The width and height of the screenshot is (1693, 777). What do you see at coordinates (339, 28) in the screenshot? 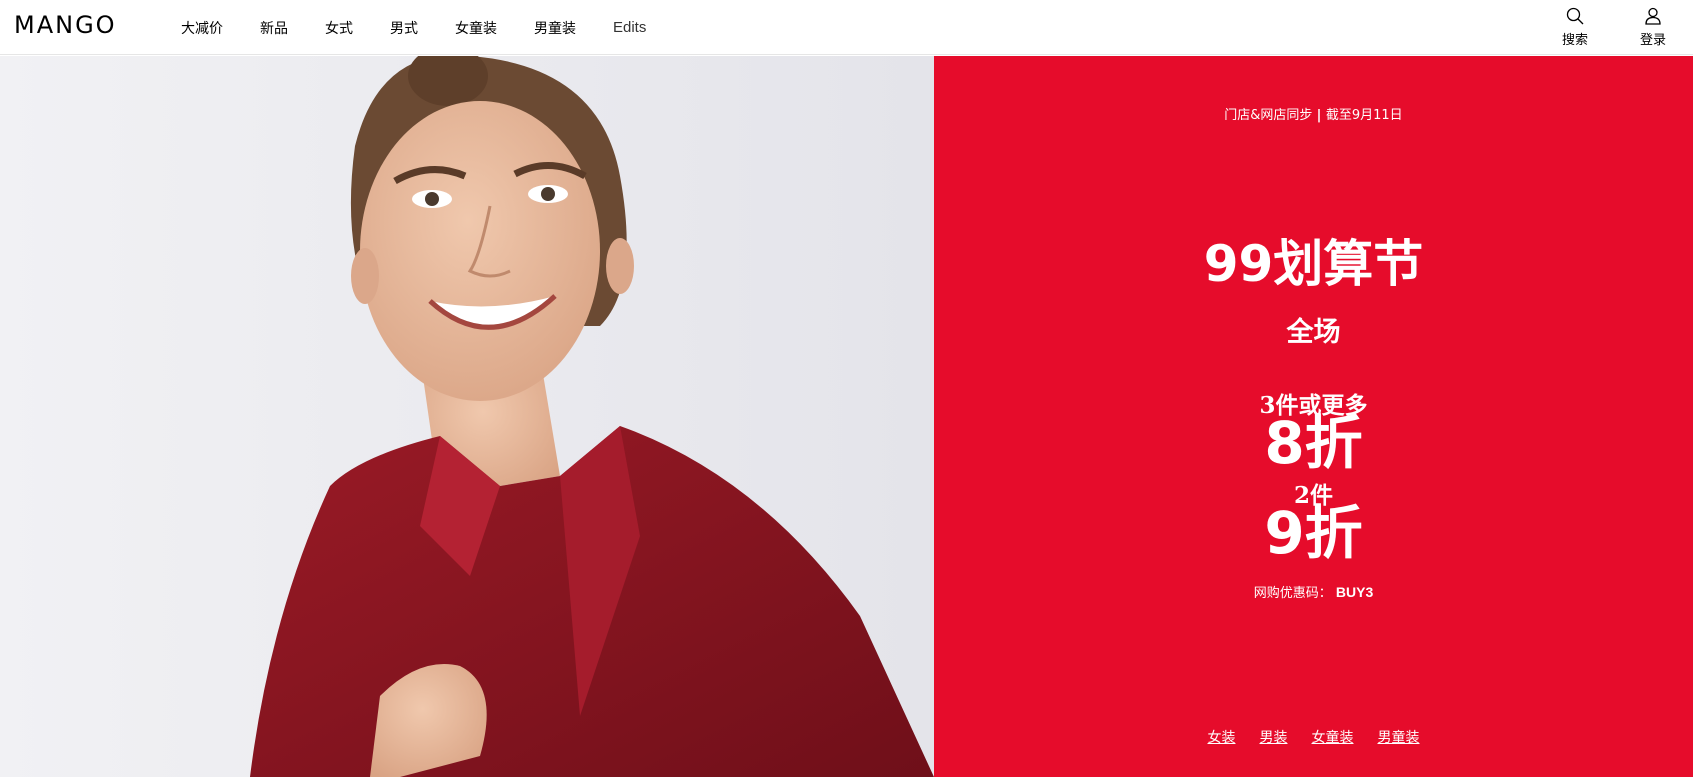
I see `nav-item-women: 女式` at bounding box center [339, 28].